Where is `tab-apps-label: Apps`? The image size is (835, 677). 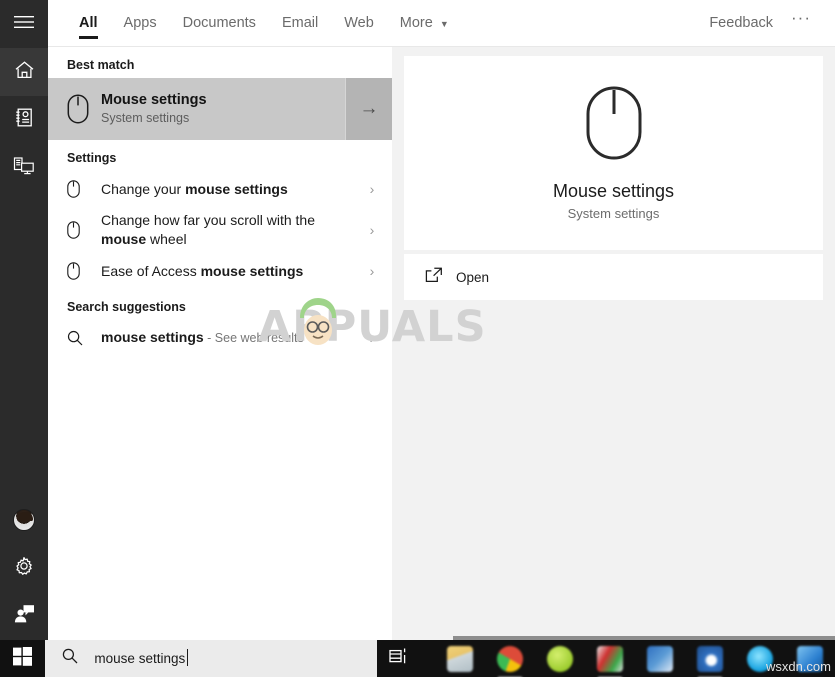 tab-apps-label: Apps is located at coordinates (140, 23).